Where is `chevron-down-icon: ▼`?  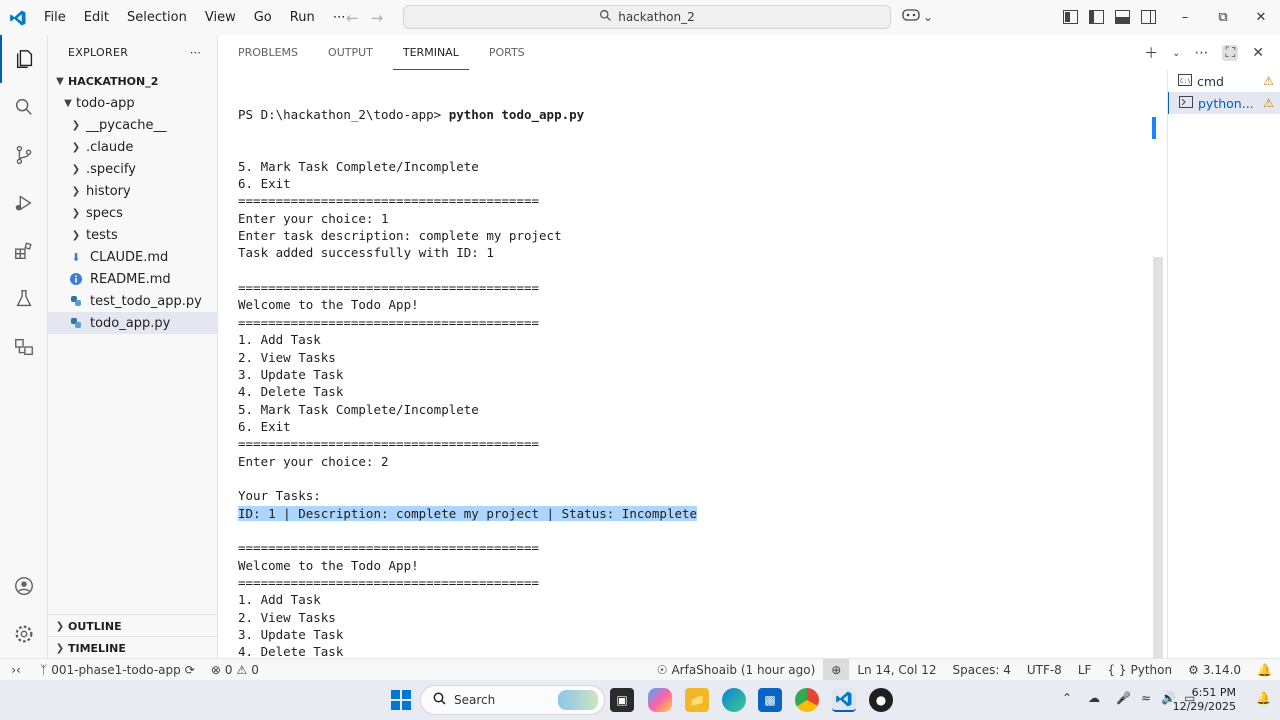
chevron-down-icon: ▼ is located at coordinates (68, 103).